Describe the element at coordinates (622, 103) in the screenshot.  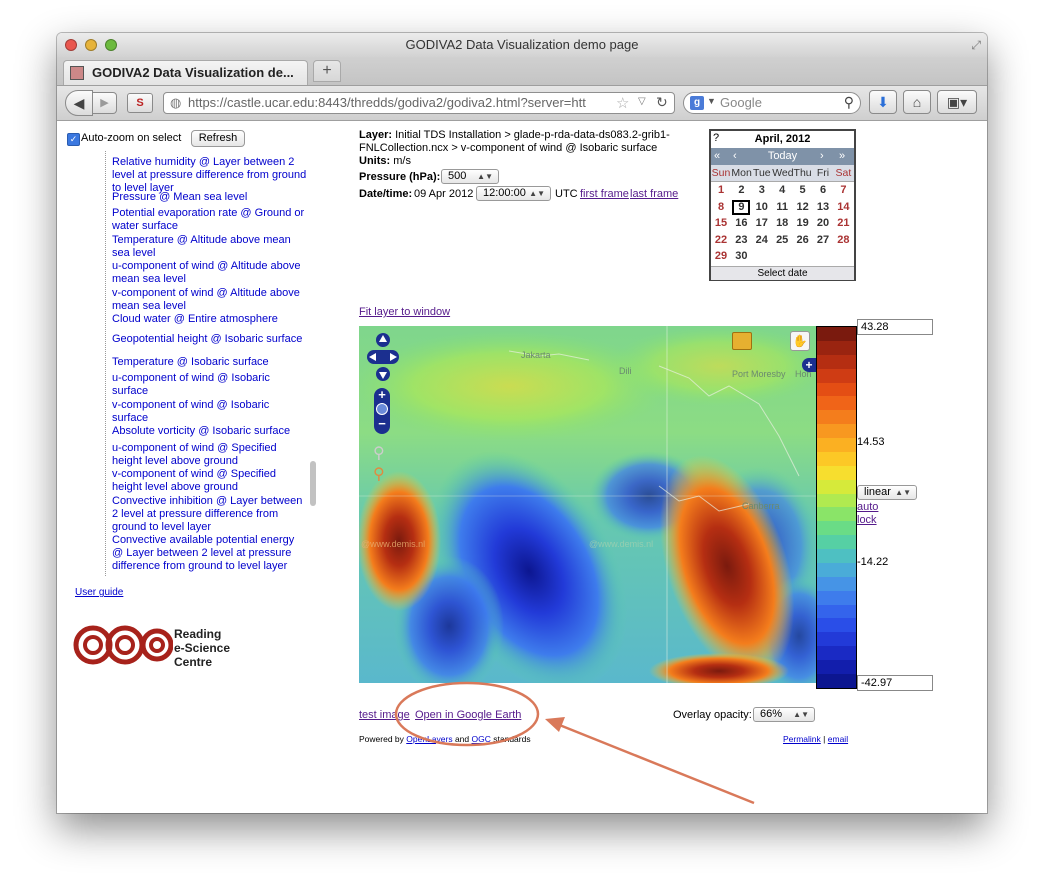
I see `bookmark-star-icon: ☆` at that location.